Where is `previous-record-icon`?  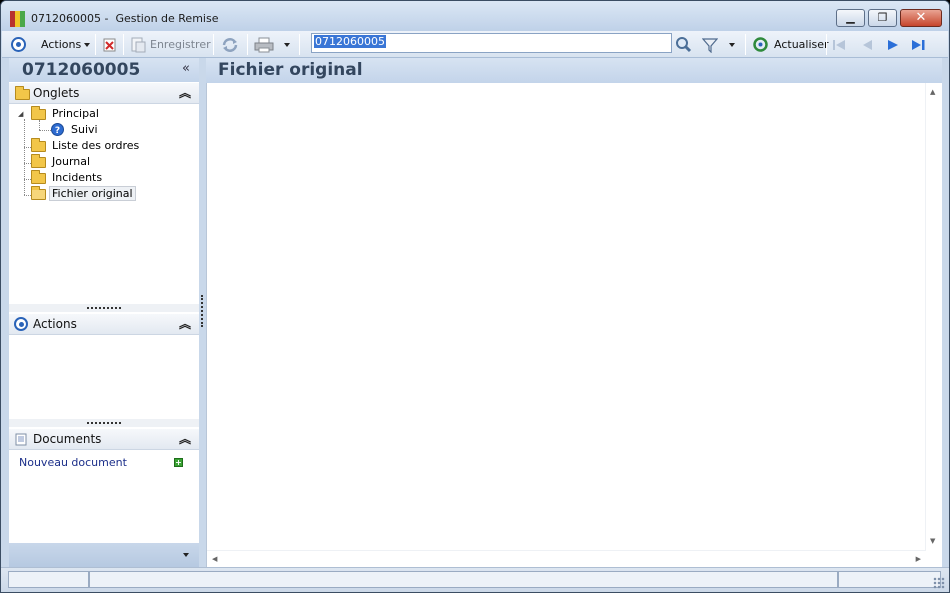
previous-record-icon is located at coordinates (867, 44).